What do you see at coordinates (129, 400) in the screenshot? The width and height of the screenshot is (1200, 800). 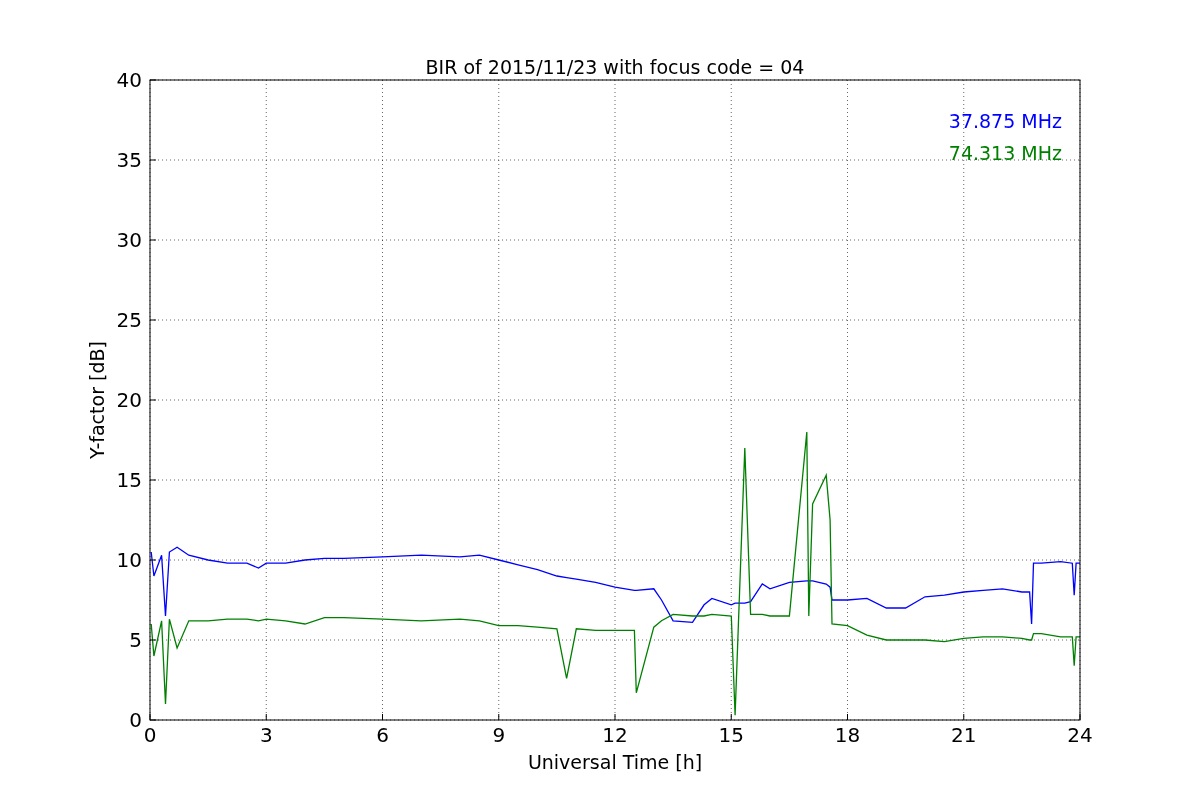 I see `tick-label: 20` at bounding box center [129, 400].